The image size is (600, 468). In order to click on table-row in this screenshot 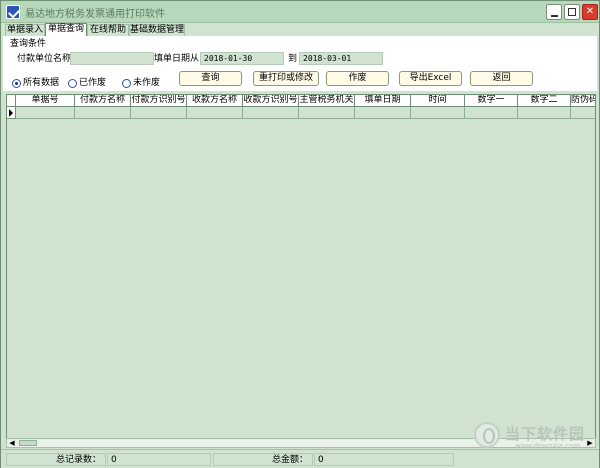, I will do `click(305, 113)`.